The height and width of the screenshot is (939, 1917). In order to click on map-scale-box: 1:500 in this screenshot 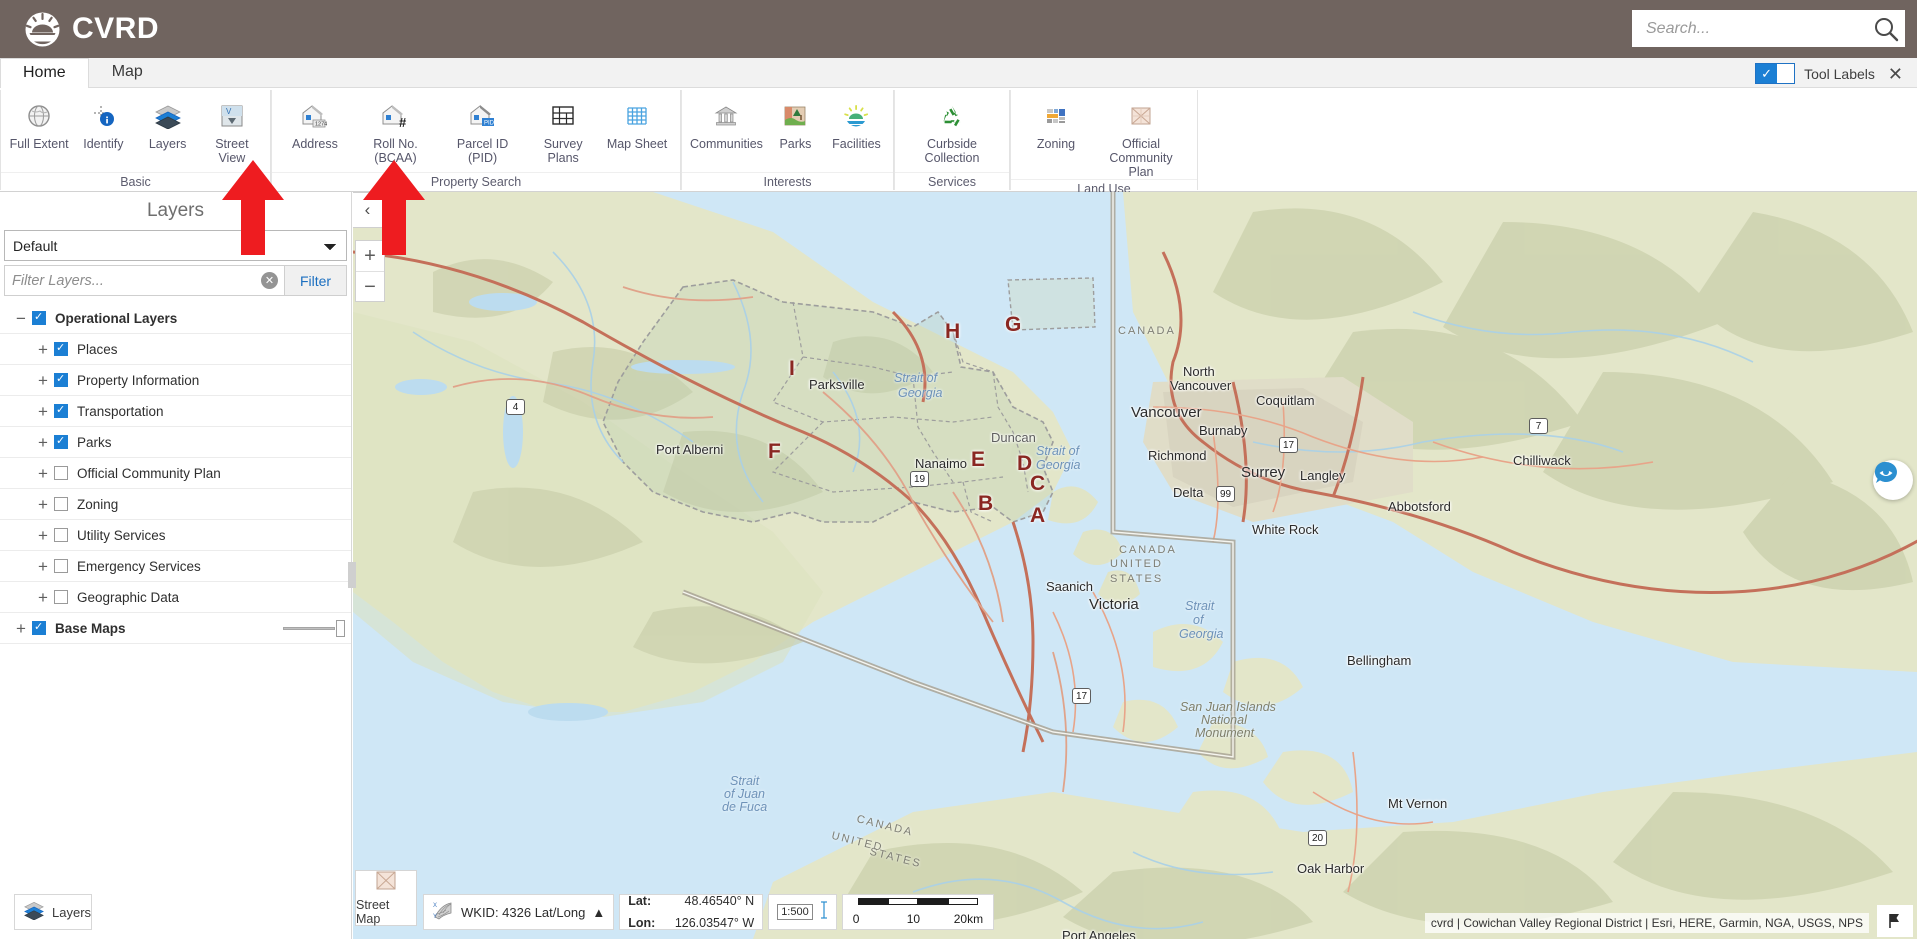, I will do `click(802, 912)`.